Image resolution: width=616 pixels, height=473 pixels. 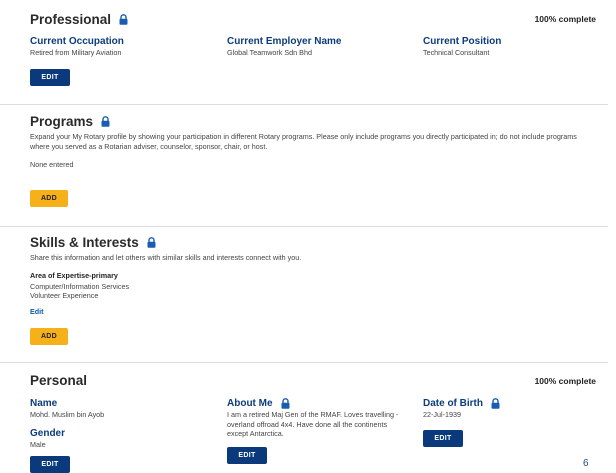 What do you see at coordinates (50, 464) in the screenshot?
I see `personal-edit-button: EDIT` at bounding box center [50, 464].